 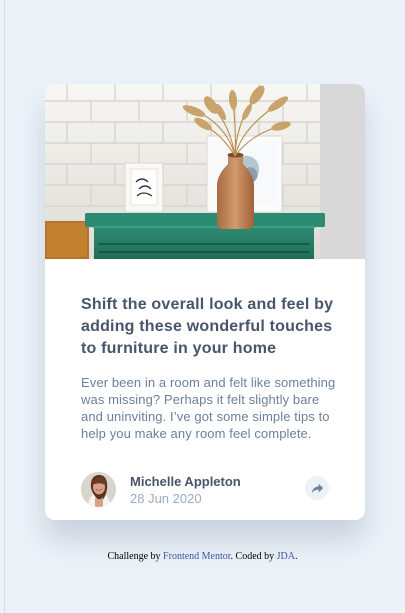 I want to click on avatar-image, so click(x=98, y=489).